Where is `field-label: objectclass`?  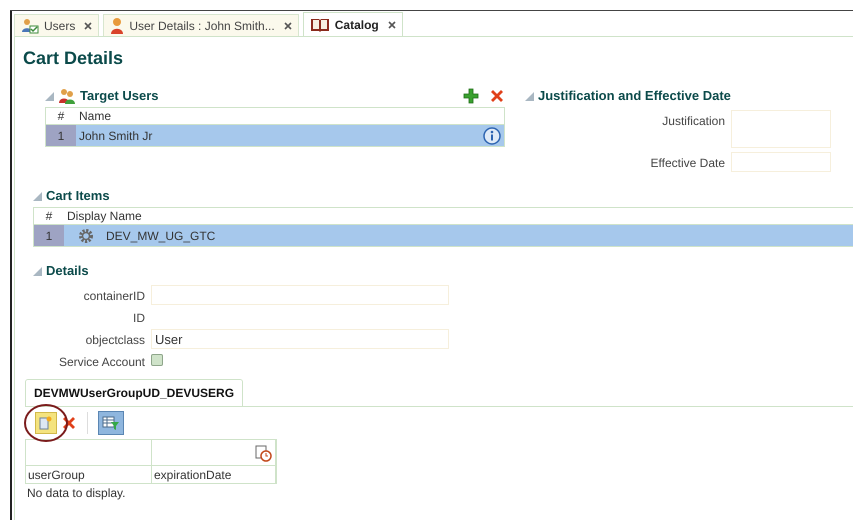 field-label: objectclass is located at coordinates (114, 340).